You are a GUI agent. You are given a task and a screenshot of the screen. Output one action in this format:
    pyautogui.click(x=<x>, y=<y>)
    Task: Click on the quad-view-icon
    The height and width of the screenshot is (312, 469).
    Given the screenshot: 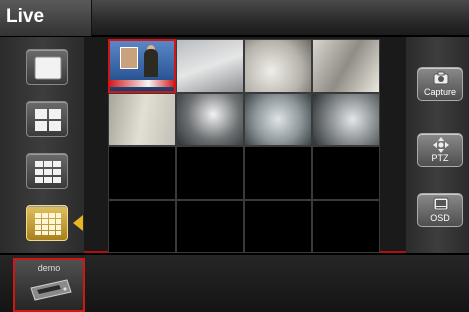 What is the action you would take?
    pyautogui.click(x=48, y=120)
    